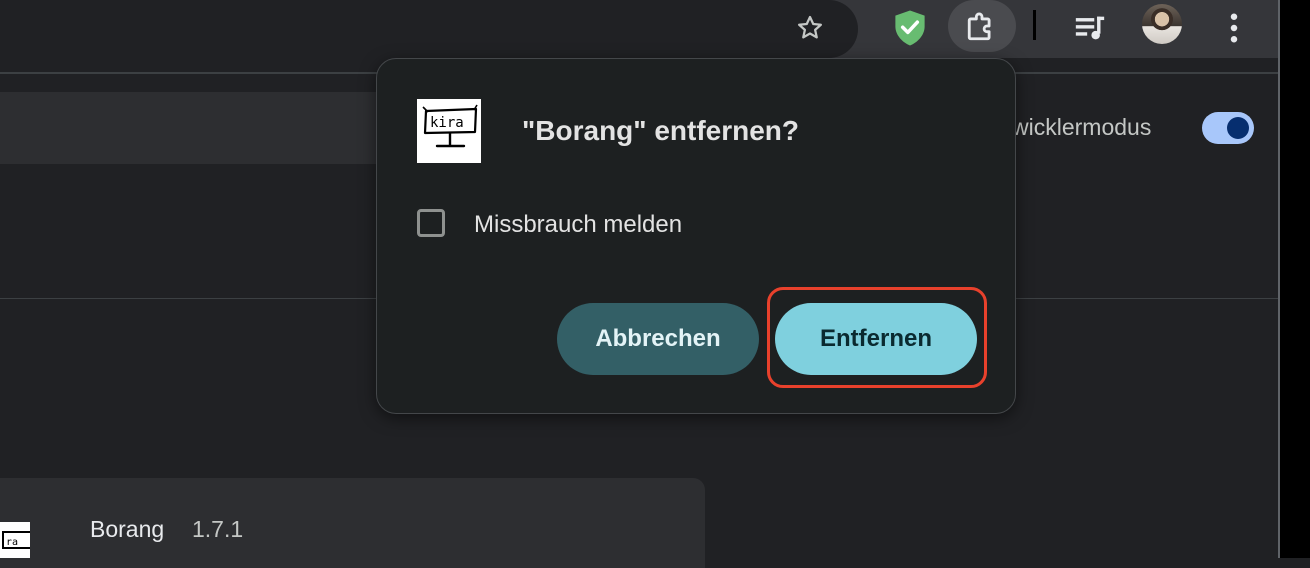 The image size is (1310, 568). Describe the element at coordinates (661, 130) in the screenshot. I see `dialog-title: "Borang" entfernen?` at that location.